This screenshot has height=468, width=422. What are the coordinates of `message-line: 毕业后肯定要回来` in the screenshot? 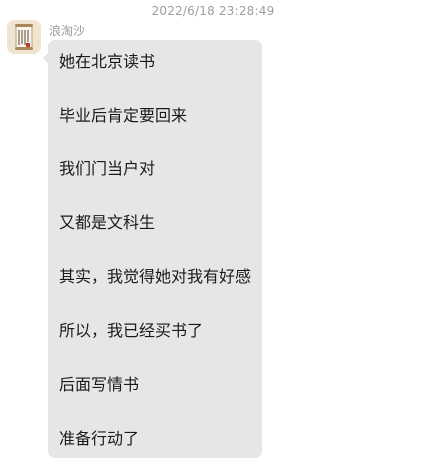 It's located at (123, 115).